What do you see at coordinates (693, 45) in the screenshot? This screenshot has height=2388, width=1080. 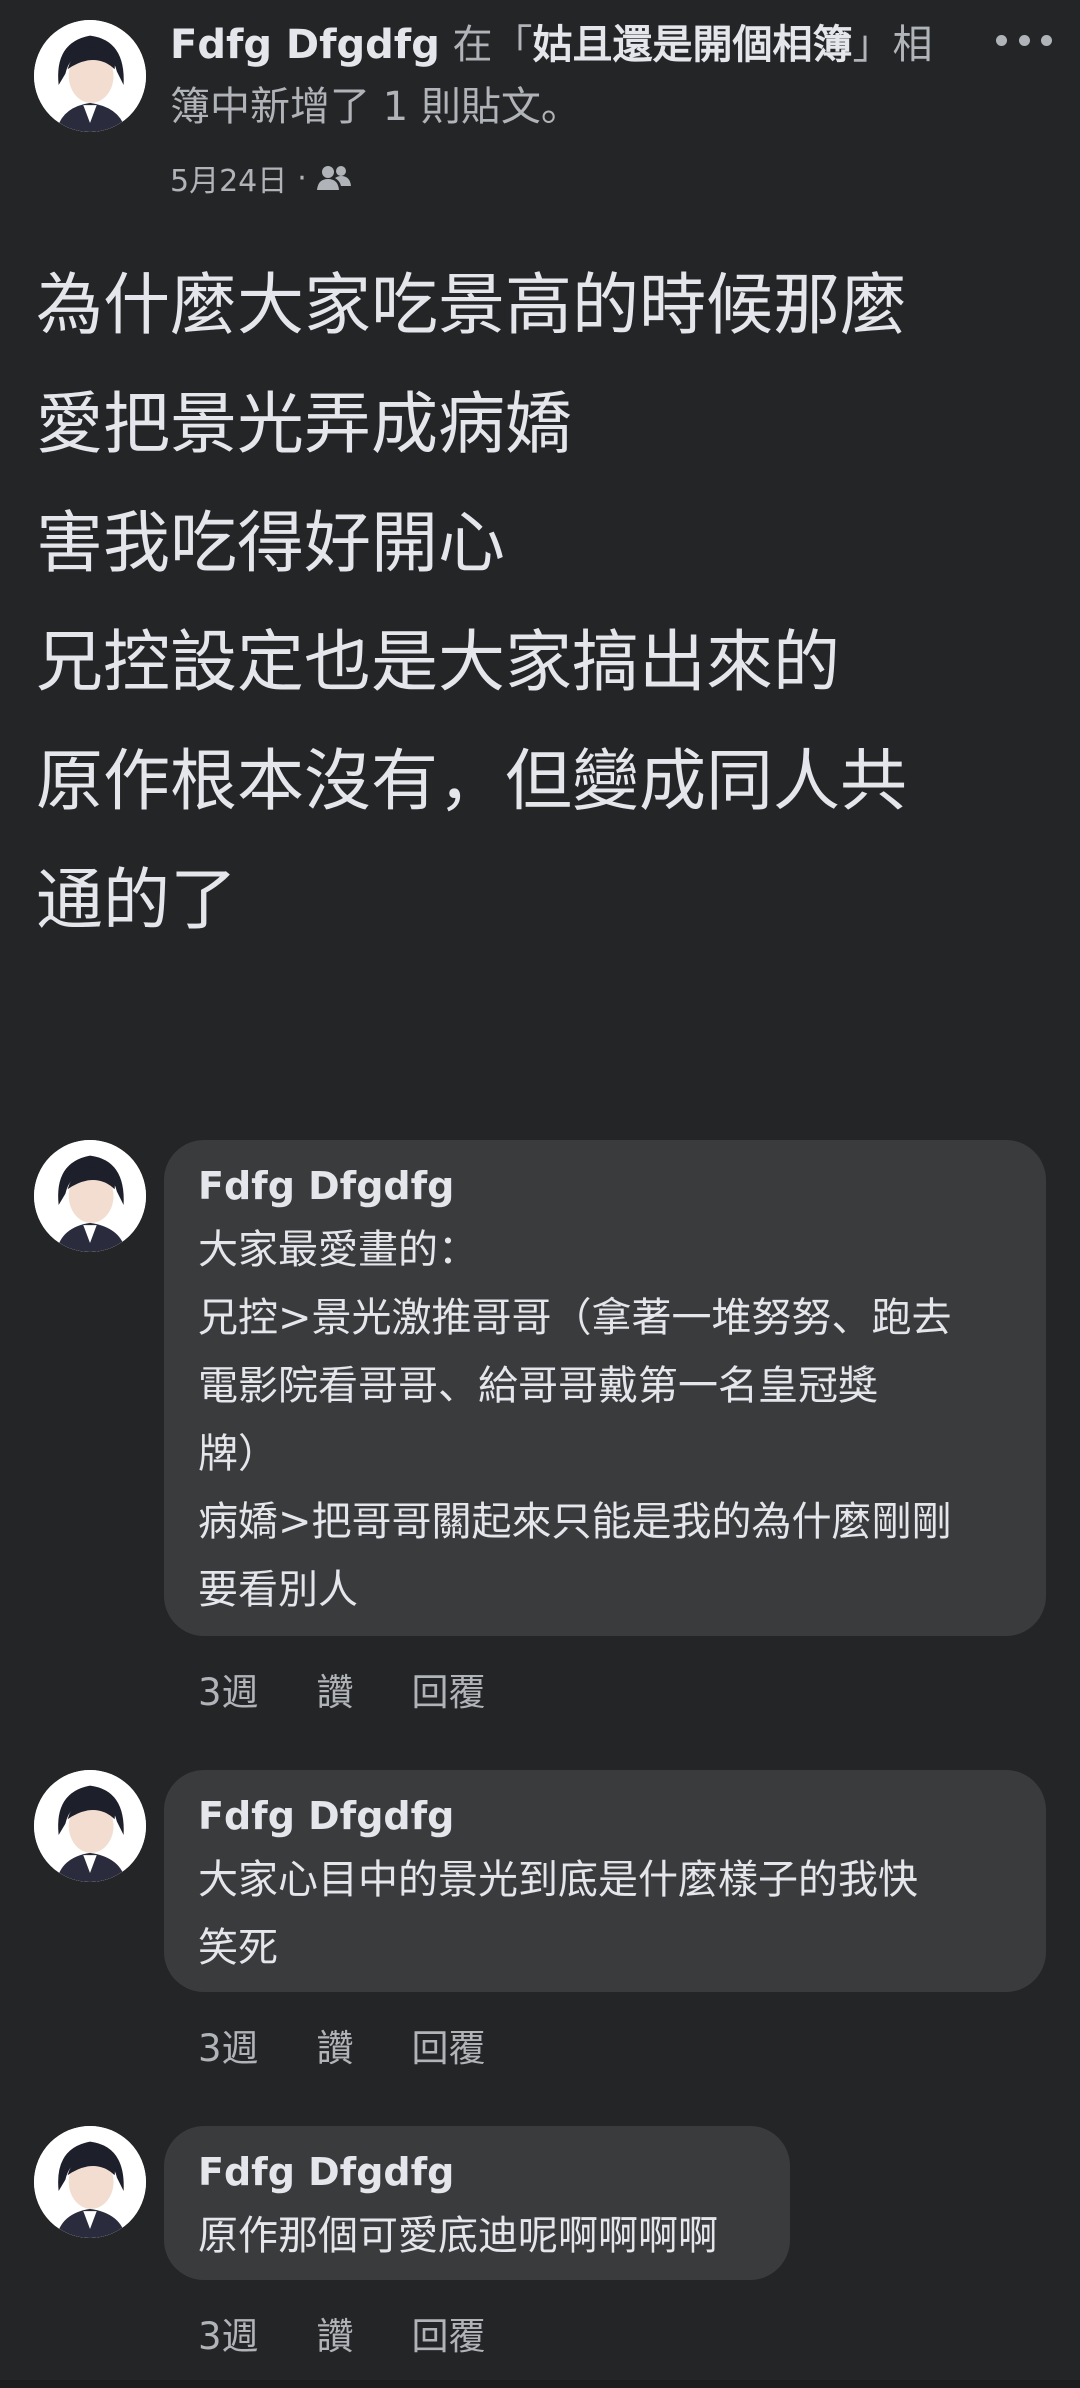 I see `album-link: 姑且還是開個相簿` at bounding box center [693, 45].